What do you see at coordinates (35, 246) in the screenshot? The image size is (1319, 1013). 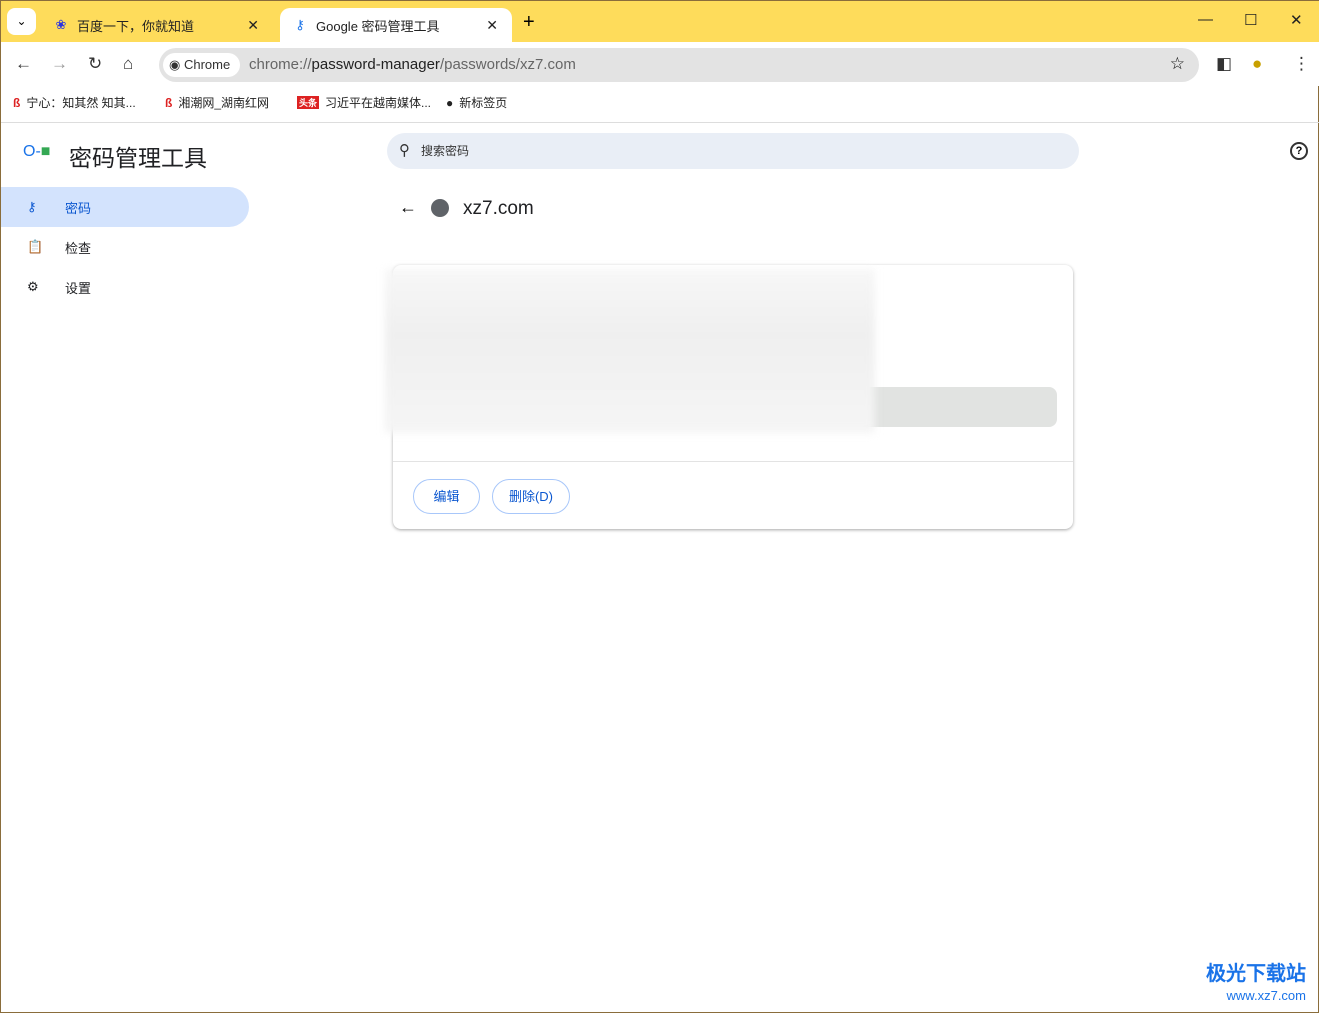 I see `checkup-icon: 📋` at bounding box center [35, 246].